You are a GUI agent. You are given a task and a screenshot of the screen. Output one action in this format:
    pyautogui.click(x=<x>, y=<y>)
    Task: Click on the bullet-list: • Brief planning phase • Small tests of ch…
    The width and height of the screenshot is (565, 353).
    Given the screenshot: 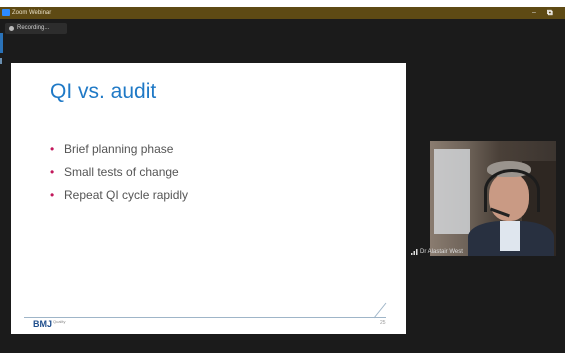 What is the action you would take?
    pyautogui.click(x=119, y=172)
    